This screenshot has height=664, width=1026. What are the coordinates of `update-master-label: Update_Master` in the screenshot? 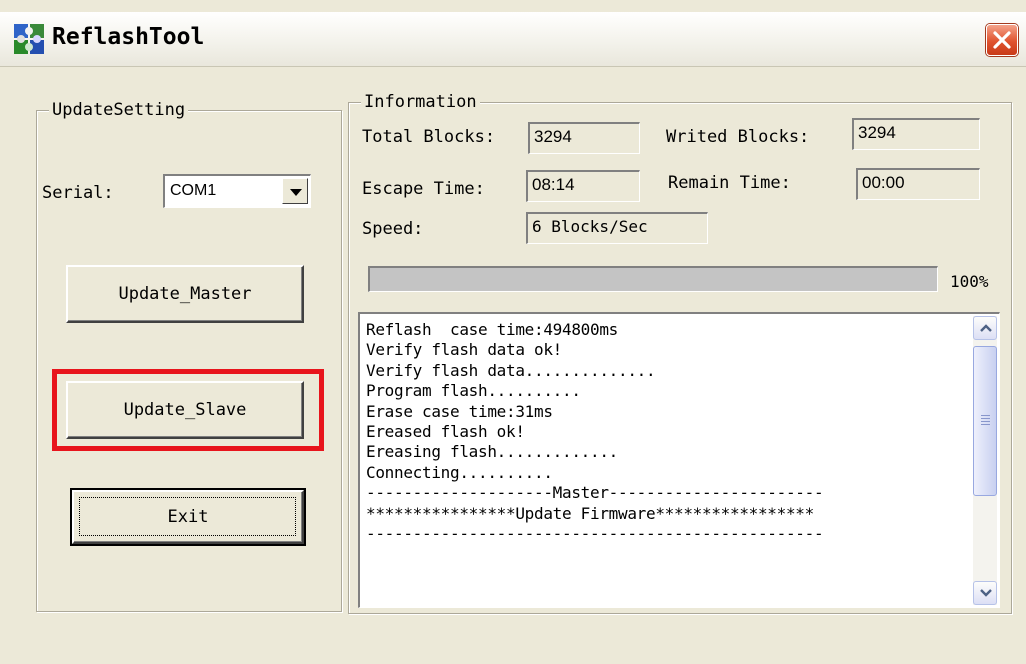 It's located at (185, 294).